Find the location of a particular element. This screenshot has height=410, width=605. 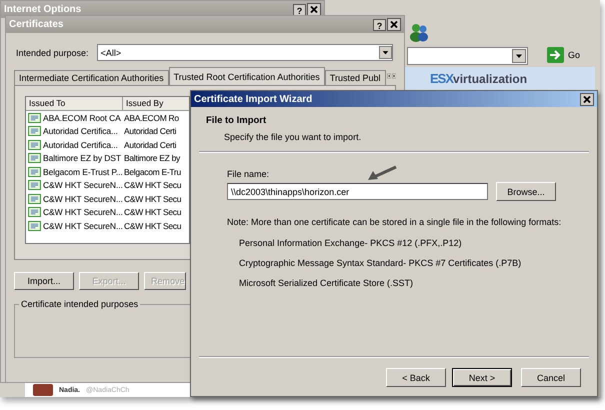

step-heading: File to Import is located at coordinates (237, 120).